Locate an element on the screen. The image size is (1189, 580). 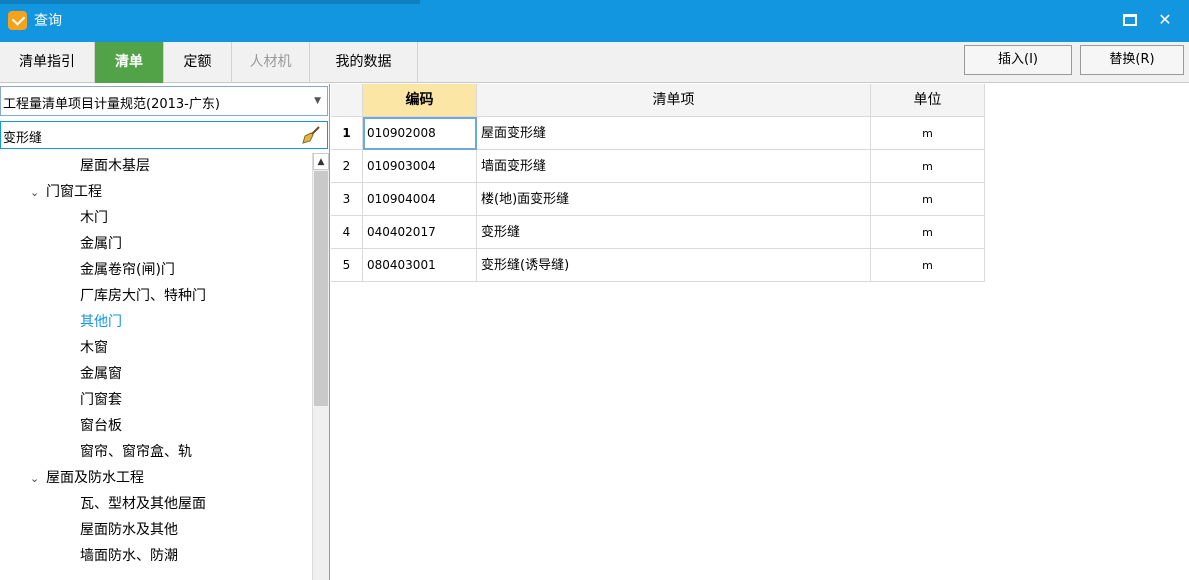
insert-button: 插入(I) is located at coordinates (1018, 60).